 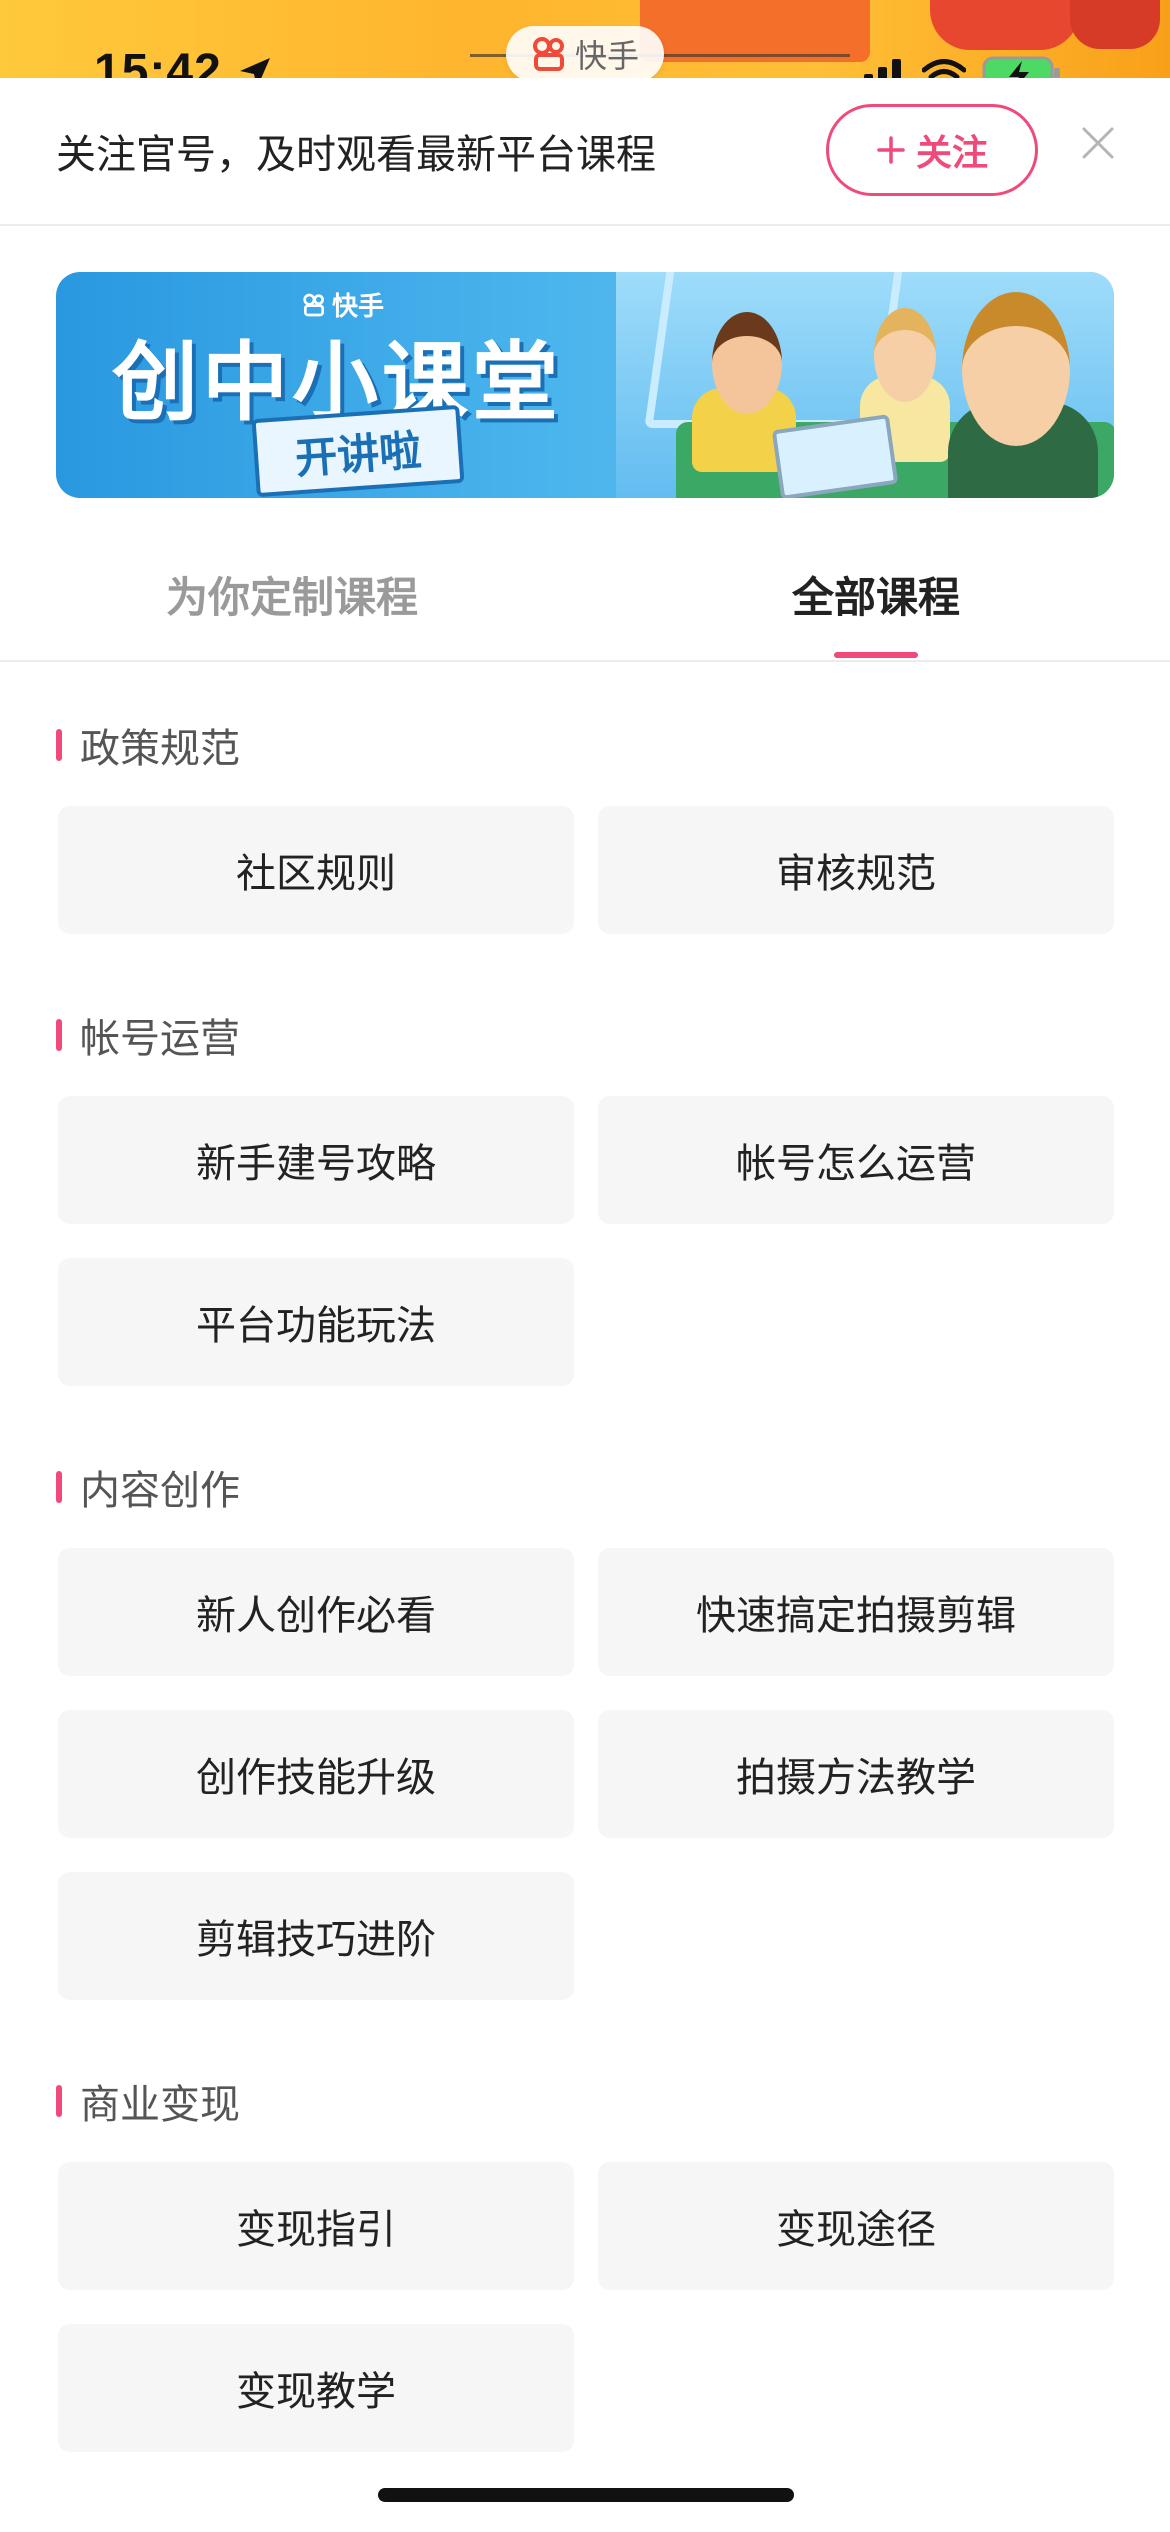 I want to click on course-card: 新人创作必看, so click(x=316, y=1612).